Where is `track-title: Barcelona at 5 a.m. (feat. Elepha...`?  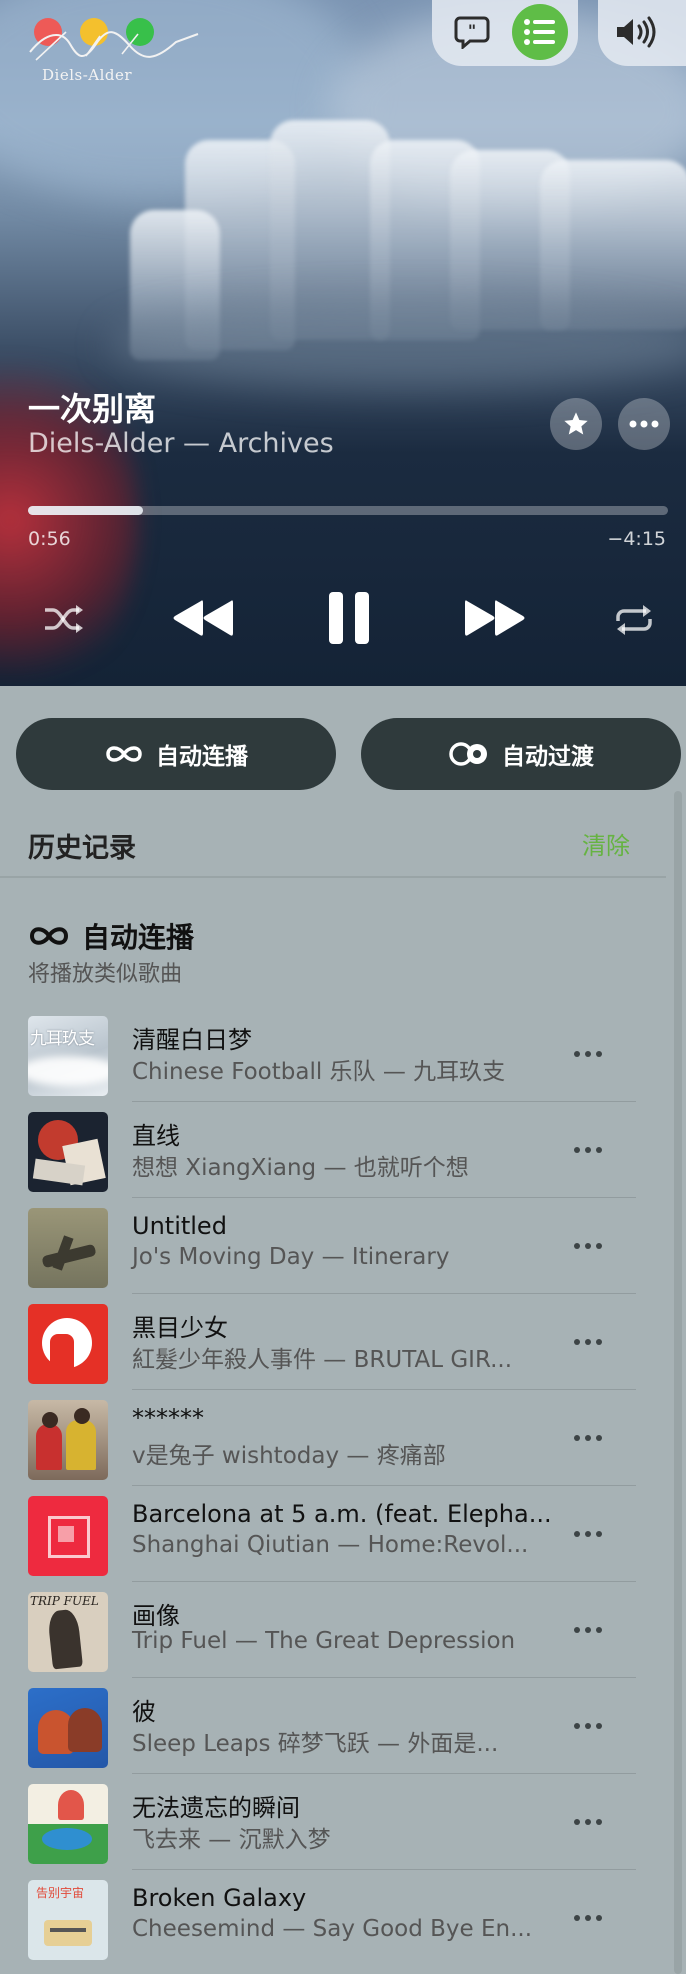 track-title: Barcelona at 5 a.m. (feat. Elepha... is located at coordinates (342, 1514).